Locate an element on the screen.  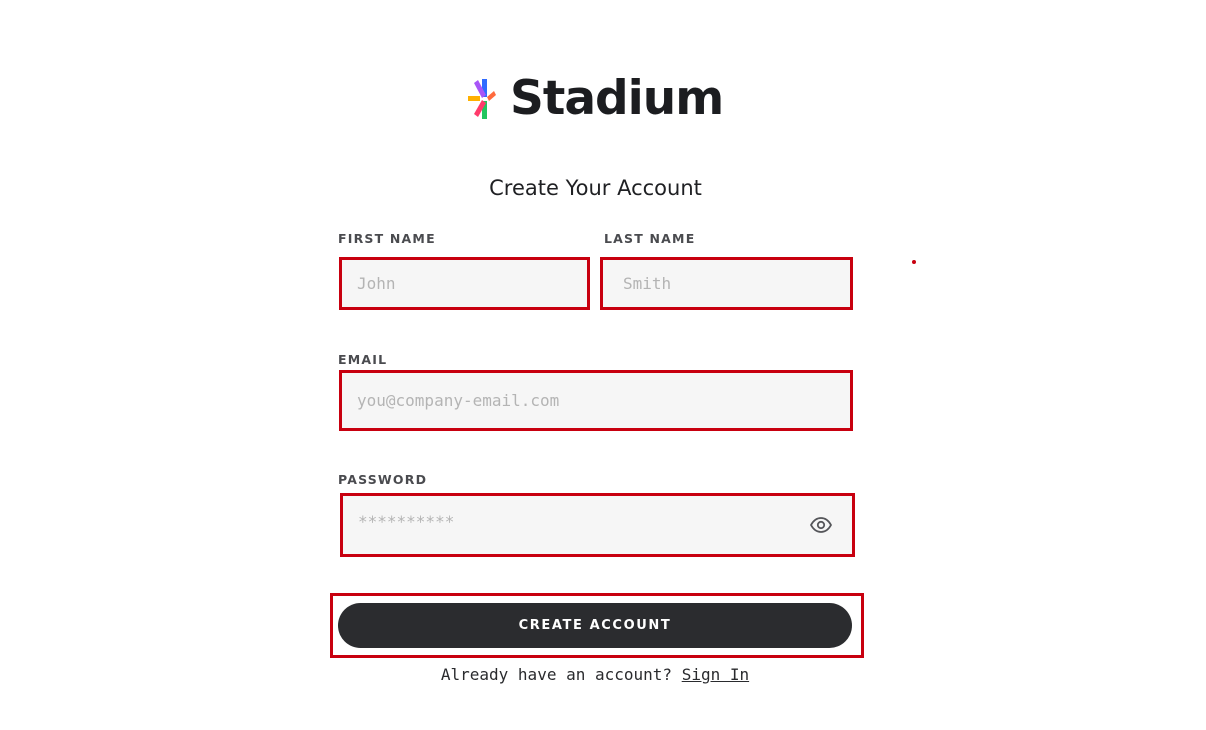
password-field-wrapper is located at coordinates (597, 525).